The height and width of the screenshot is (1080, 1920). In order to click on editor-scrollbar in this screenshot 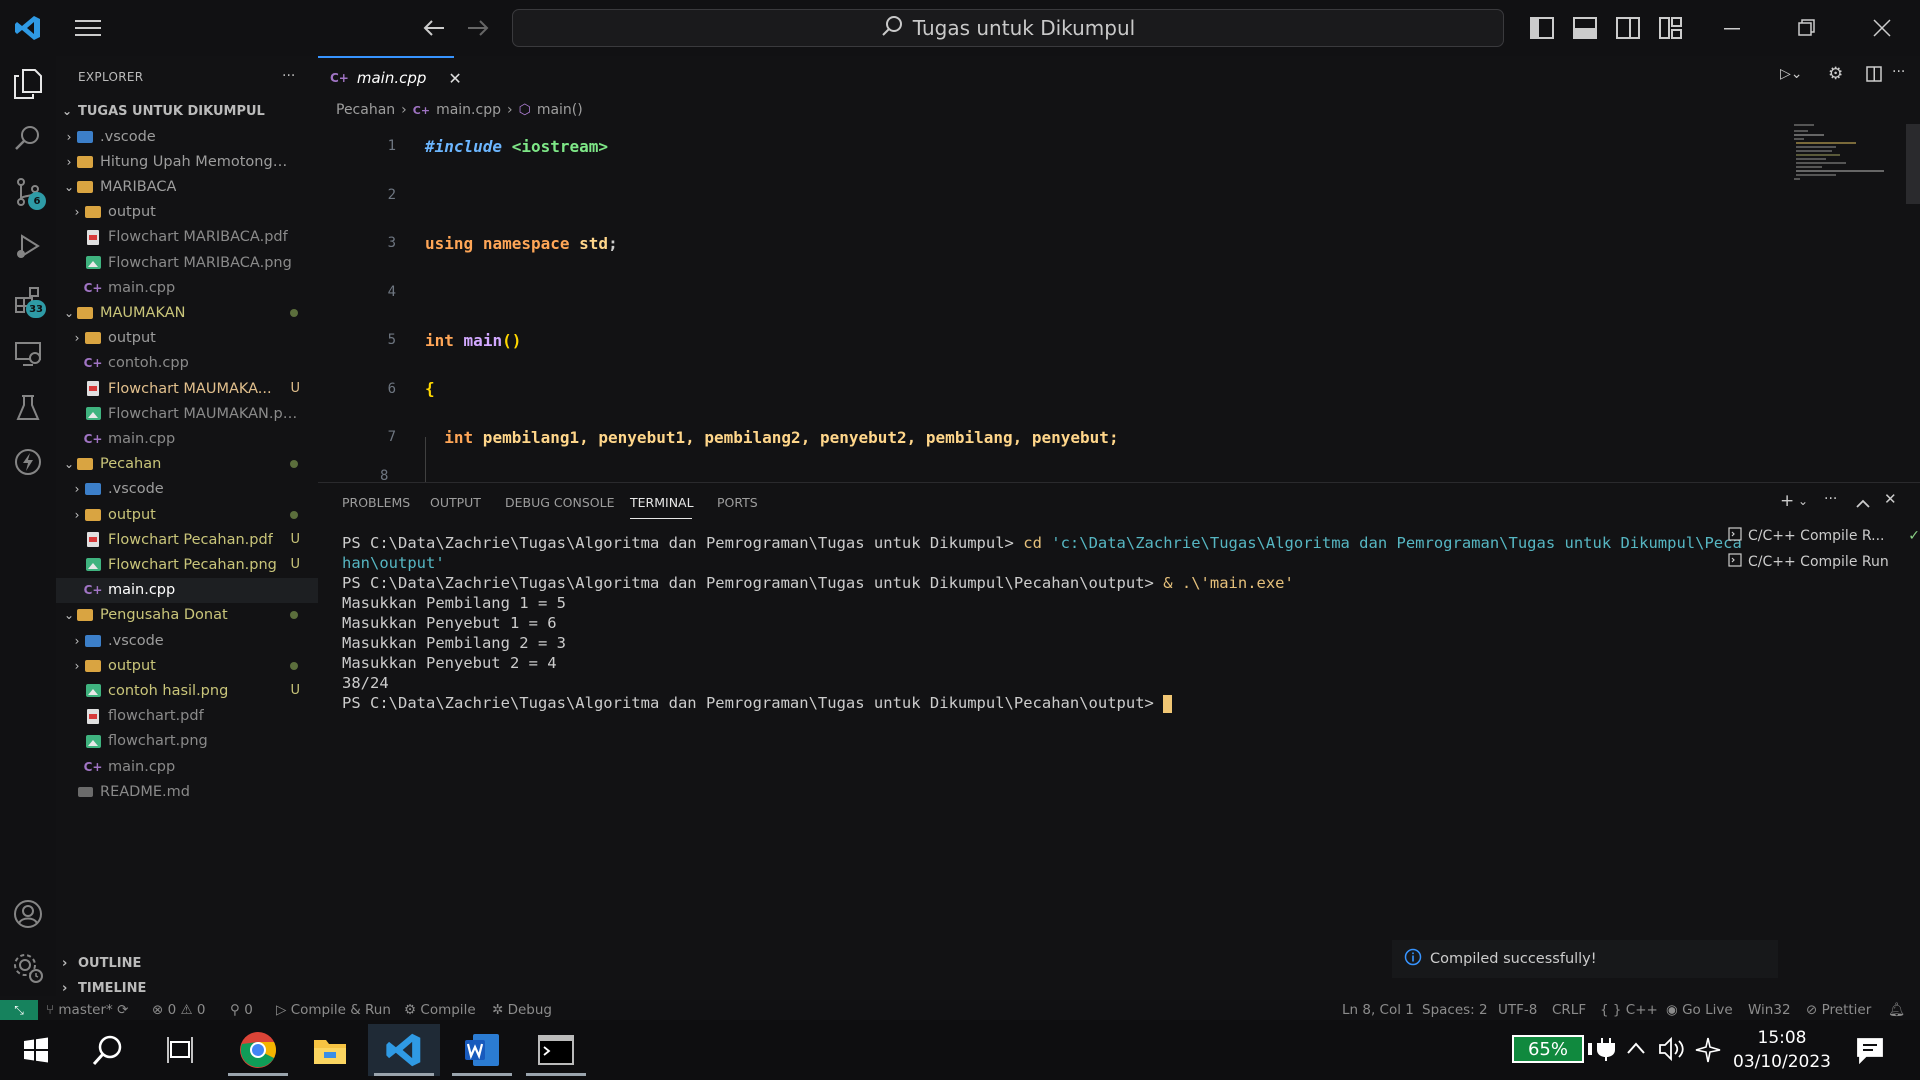, I will do `click(1913, 164)`.